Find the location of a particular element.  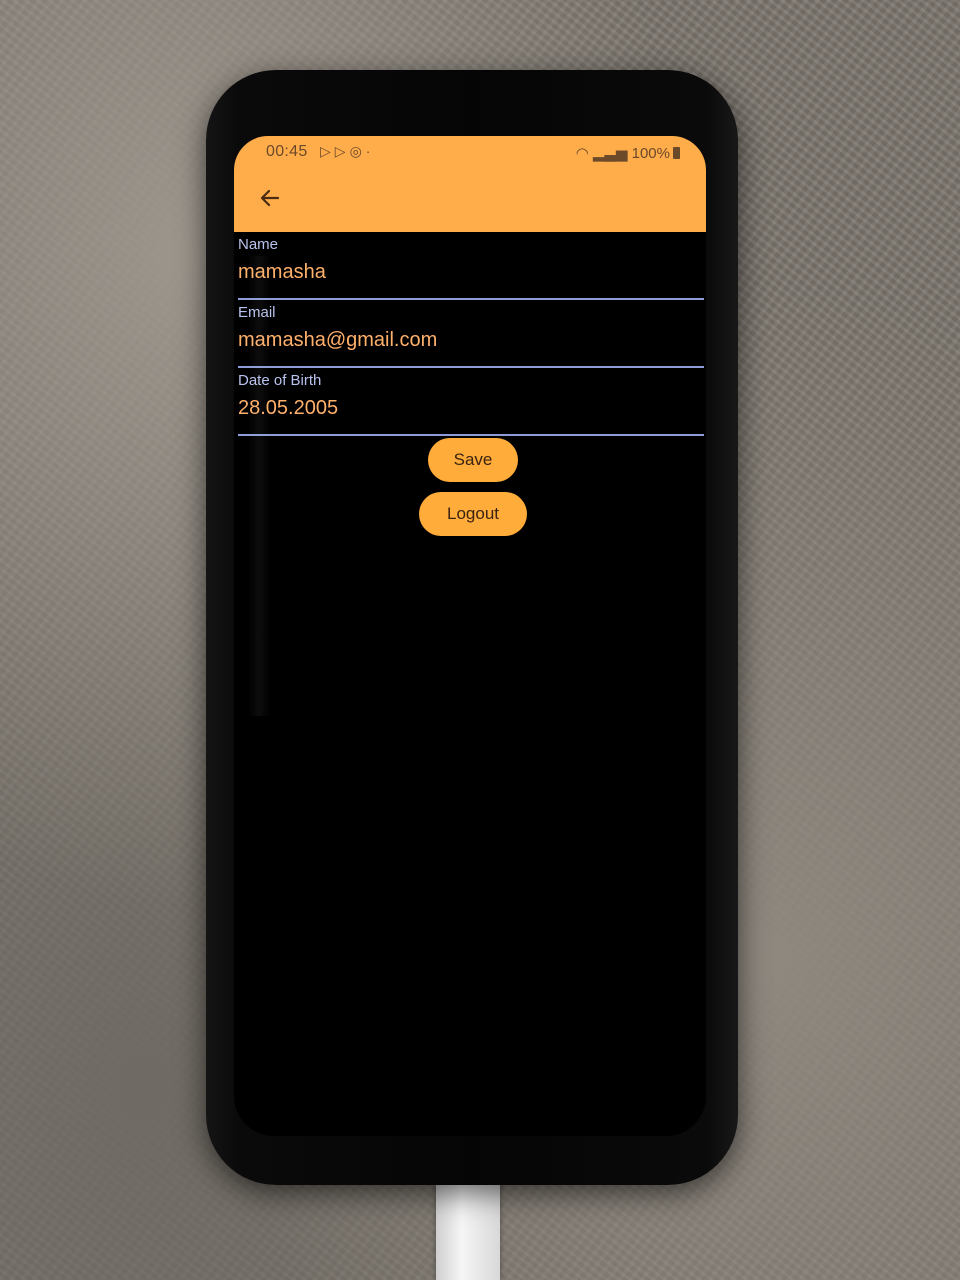

dob-field: Date of Birth is located at coordinates (471, 404).